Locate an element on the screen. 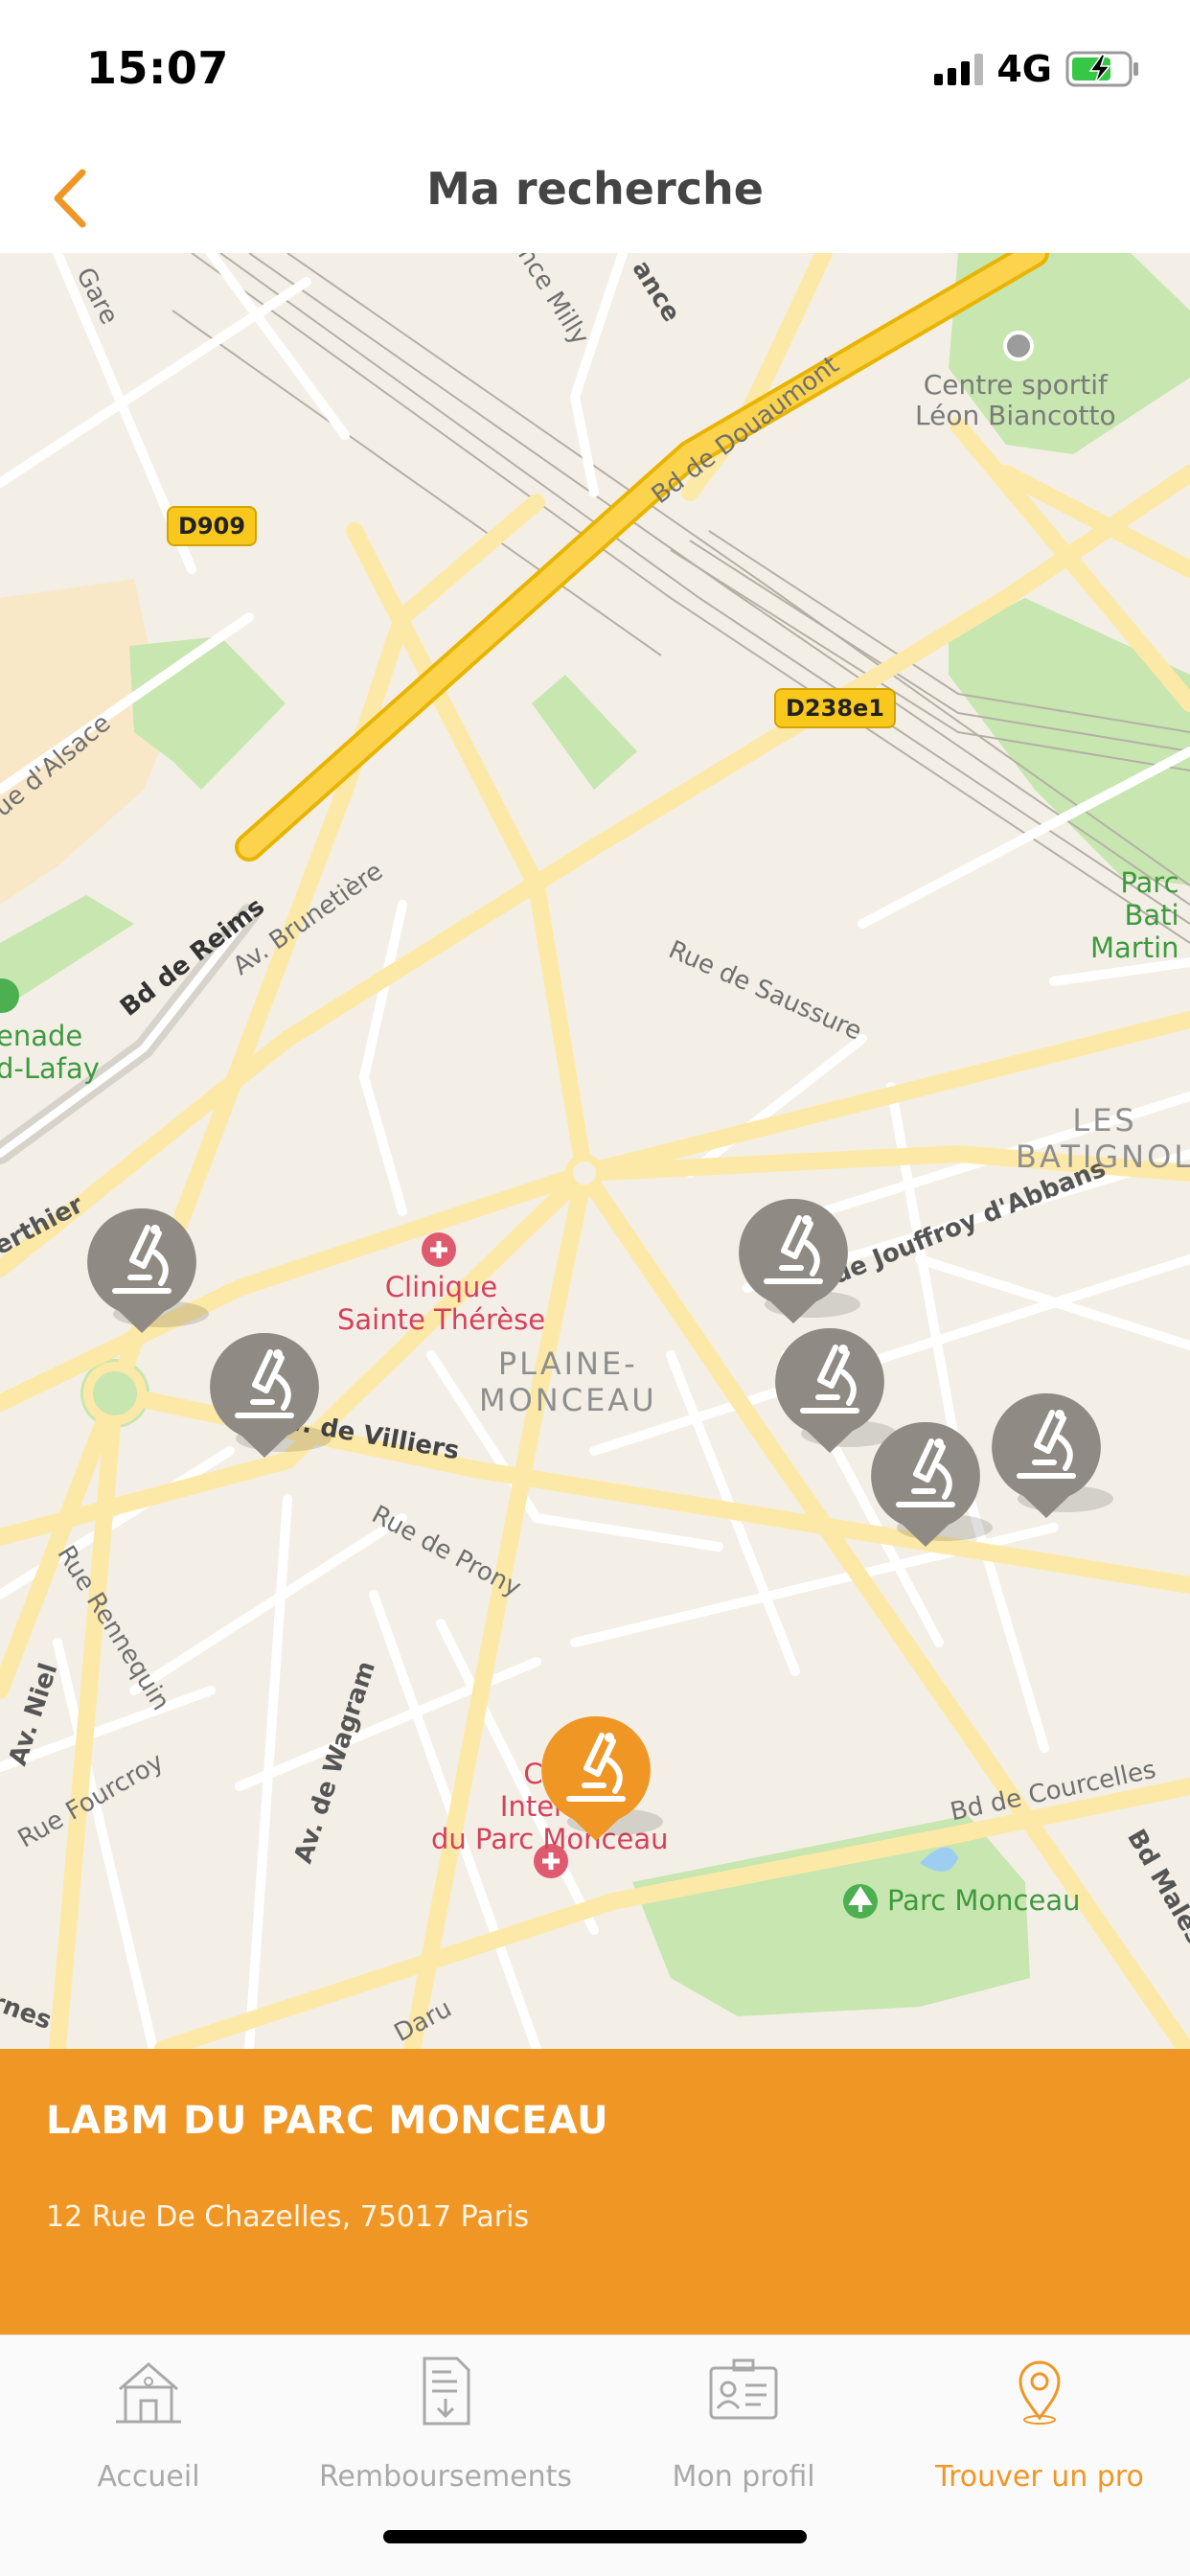  location-pin-icon is located at coordinates (1039, 2392).